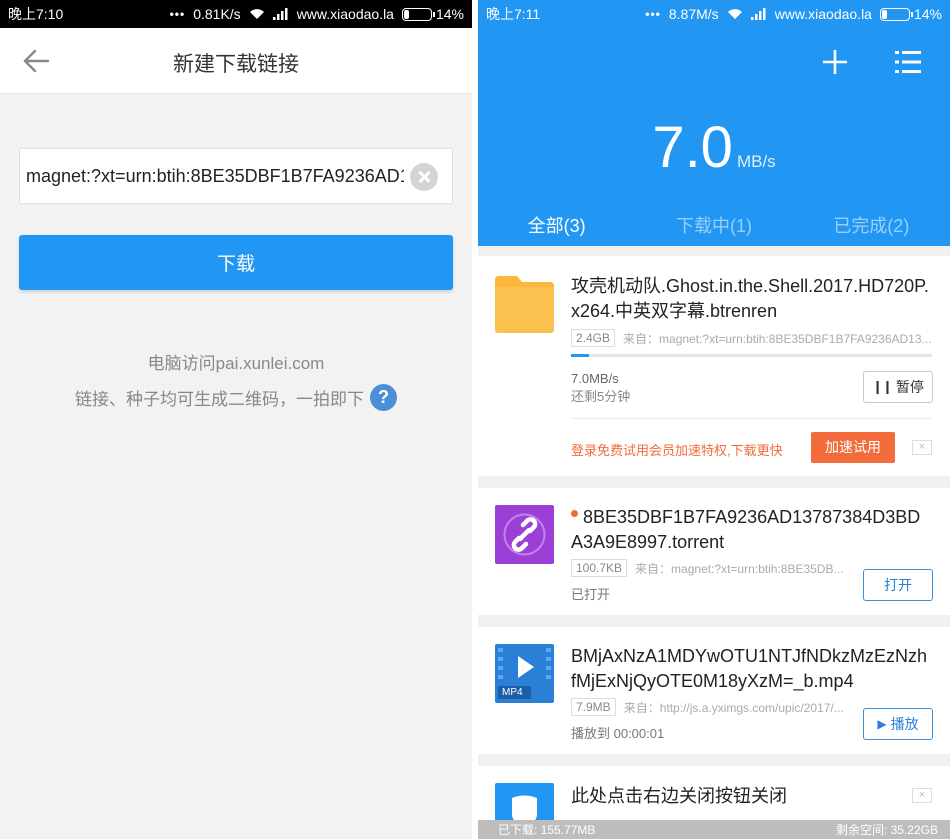  What do you see at coordinates (751, 418) in the screenshot?
I see `card-divider` at bounding box center [751, 418].